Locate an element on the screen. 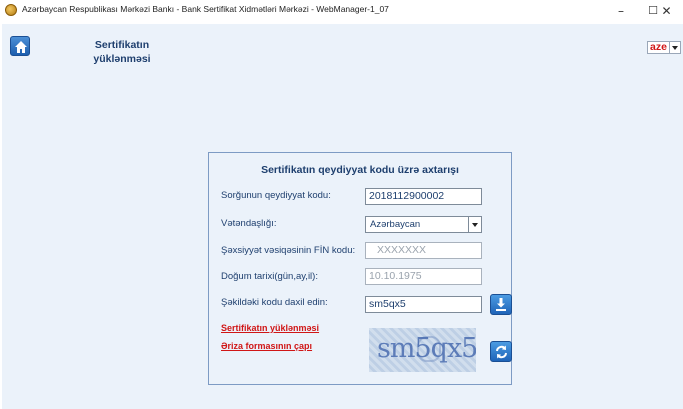 The width and height of the screenshot is (683, 409). refresh-captcha-button is located at coordinates (501, 351).